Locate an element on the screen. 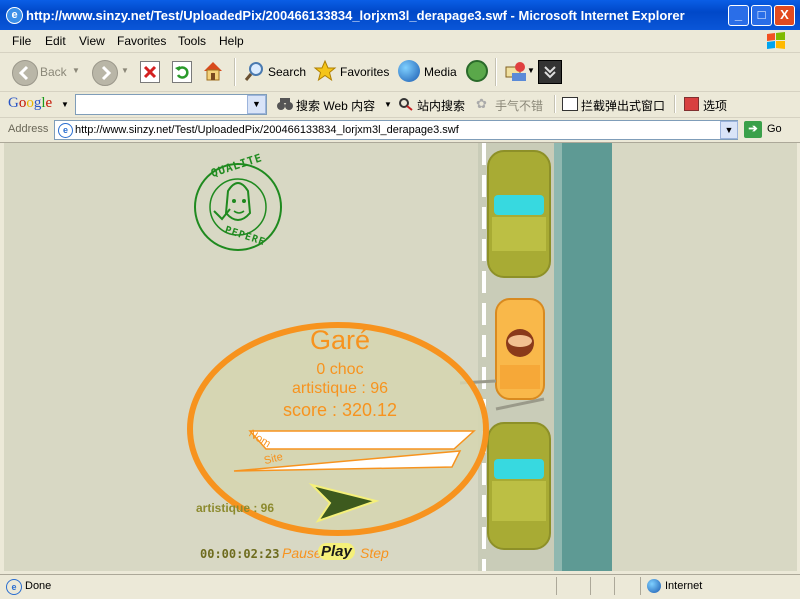  artistic-score: artistique : 96 is located at coordinates (340, 388).